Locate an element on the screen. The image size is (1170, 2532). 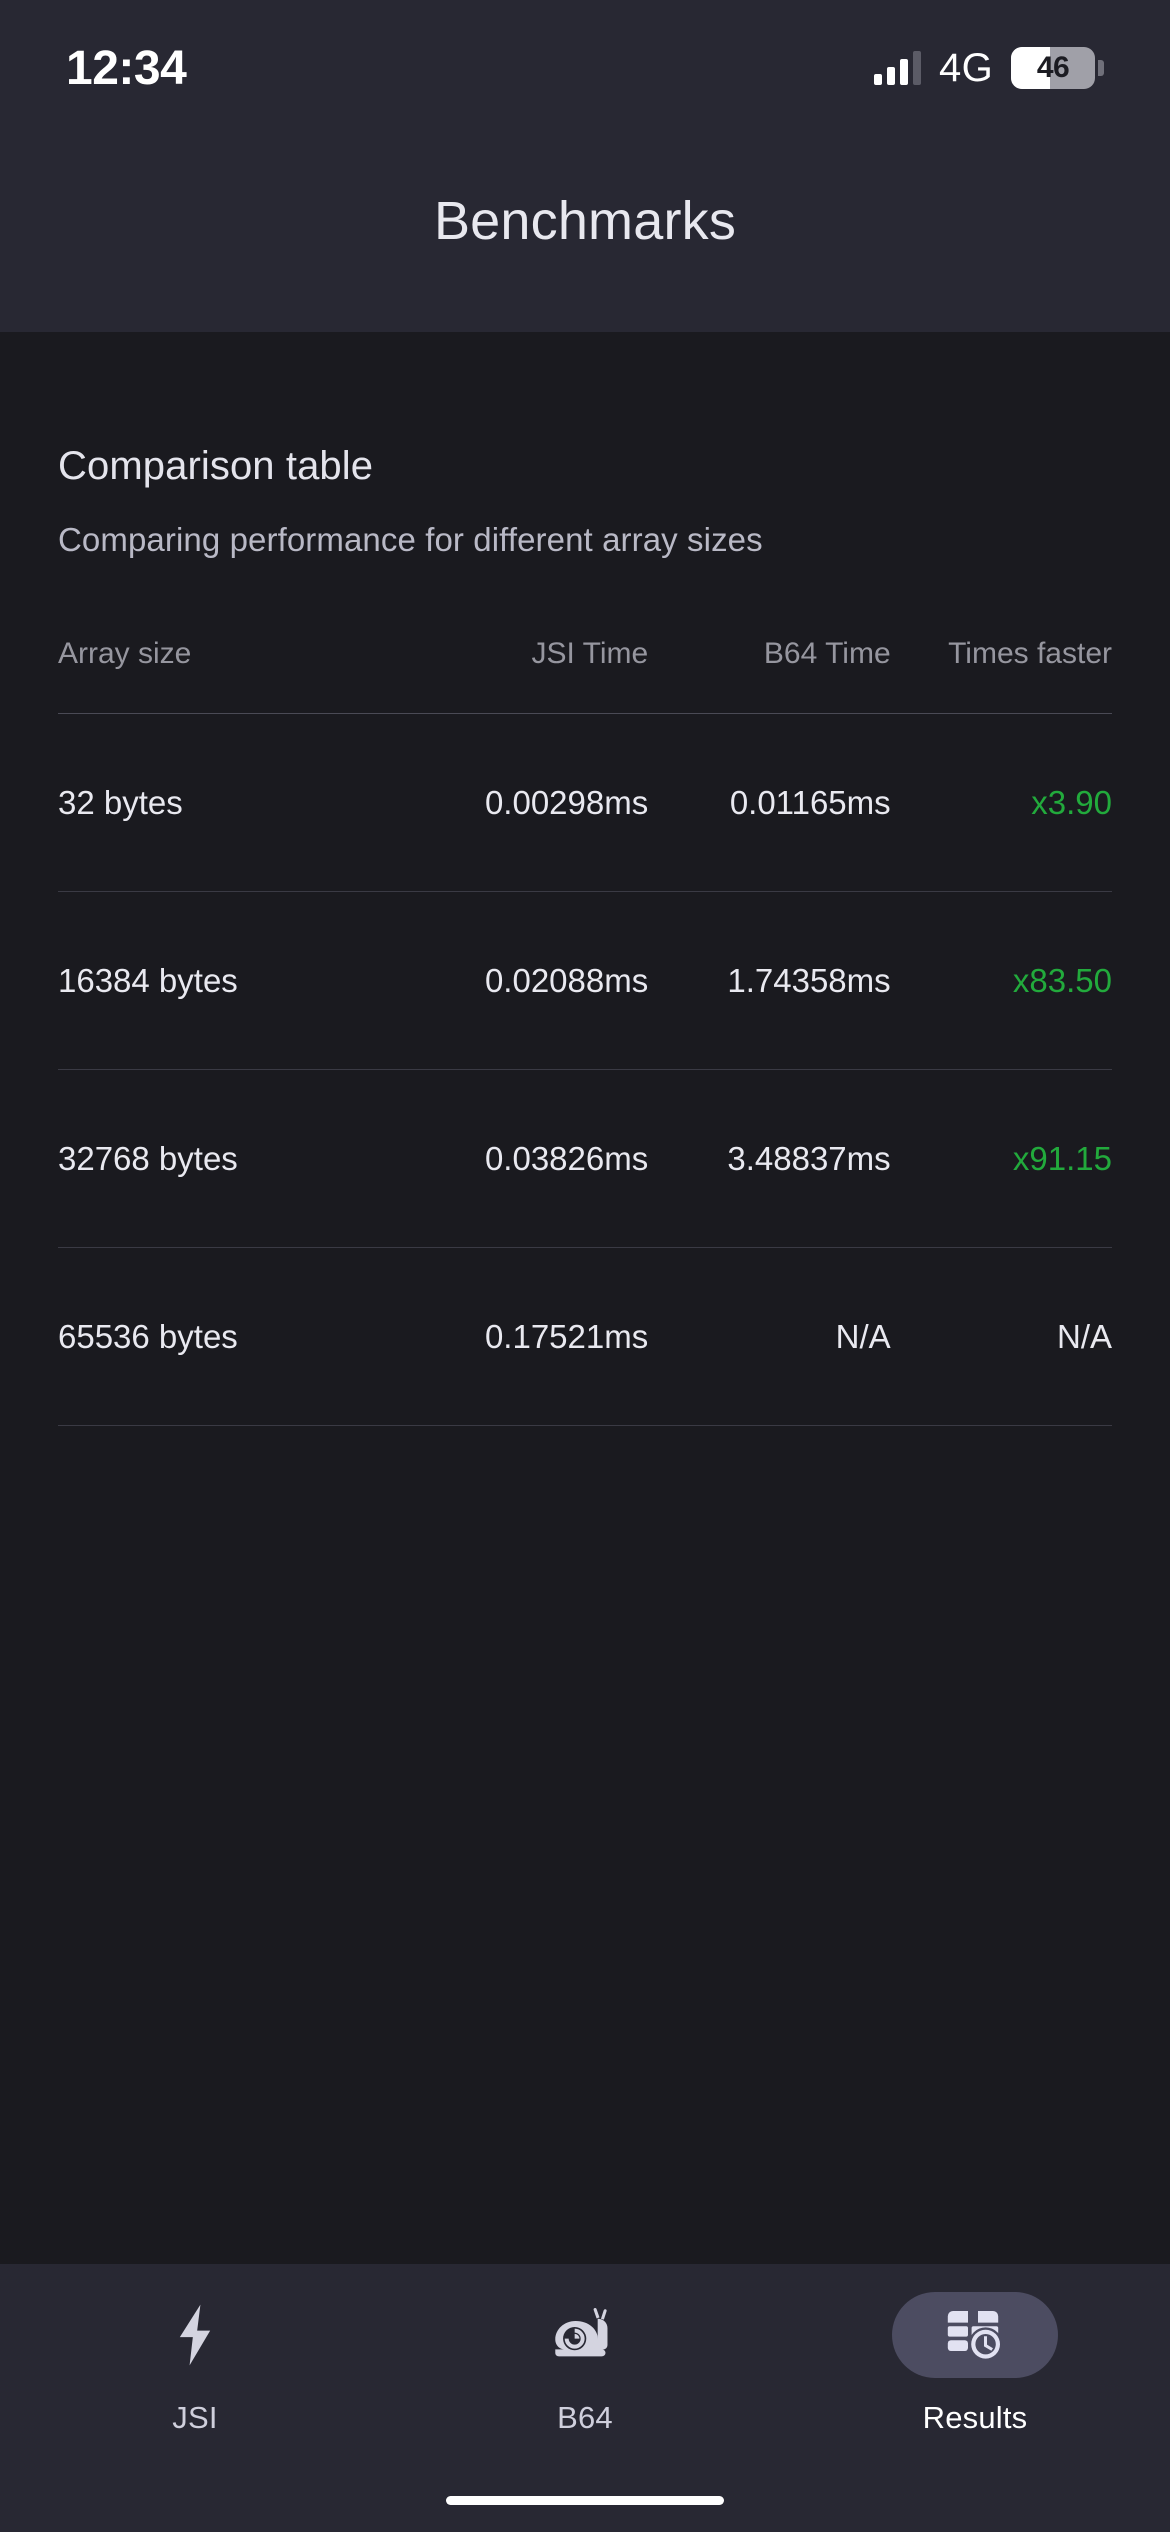
tab-results-label: Results is located at coordinates (975, 2417).